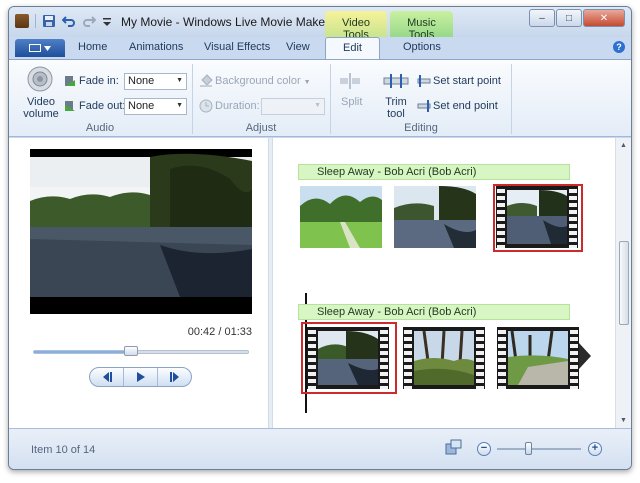 The image size is (640, 483). Describe the element at coordinates (99, 81) in the screenshot. I see `fade-in-label: Fade in:` at that location.